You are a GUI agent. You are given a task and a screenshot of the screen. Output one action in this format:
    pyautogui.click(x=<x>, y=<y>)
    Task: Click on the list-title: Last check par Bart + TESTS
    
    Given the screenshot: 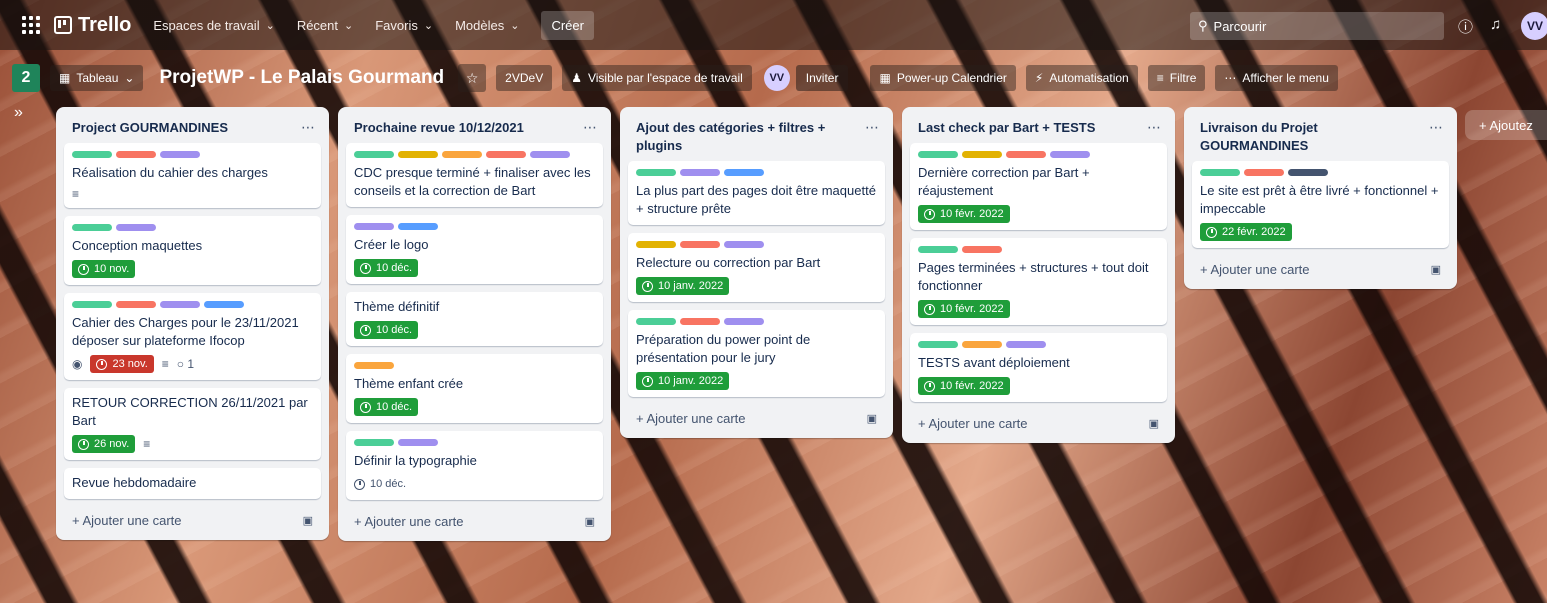 What is the action you would take?
    pyautogui.click(x=1006, y=128)
    